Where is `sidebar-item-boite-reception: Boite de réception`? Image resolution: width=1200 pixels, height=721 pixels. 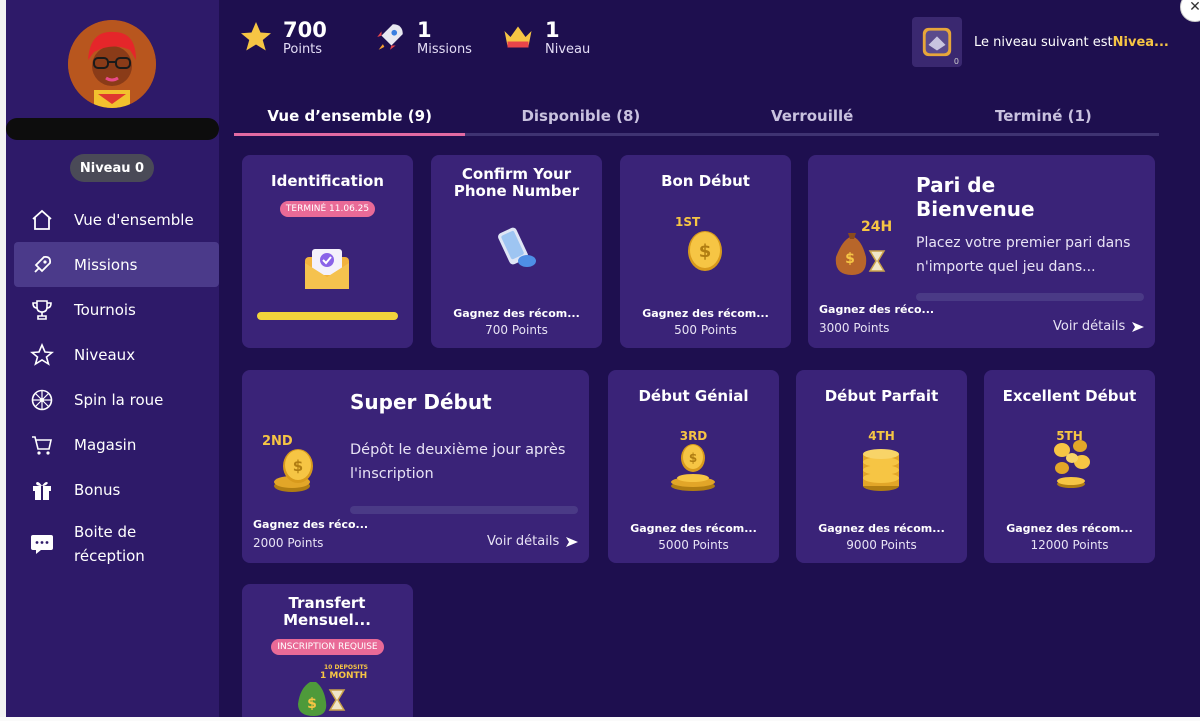 sidebar-item-boite-reception: Boite de réception is located at coordinates (116, 544).